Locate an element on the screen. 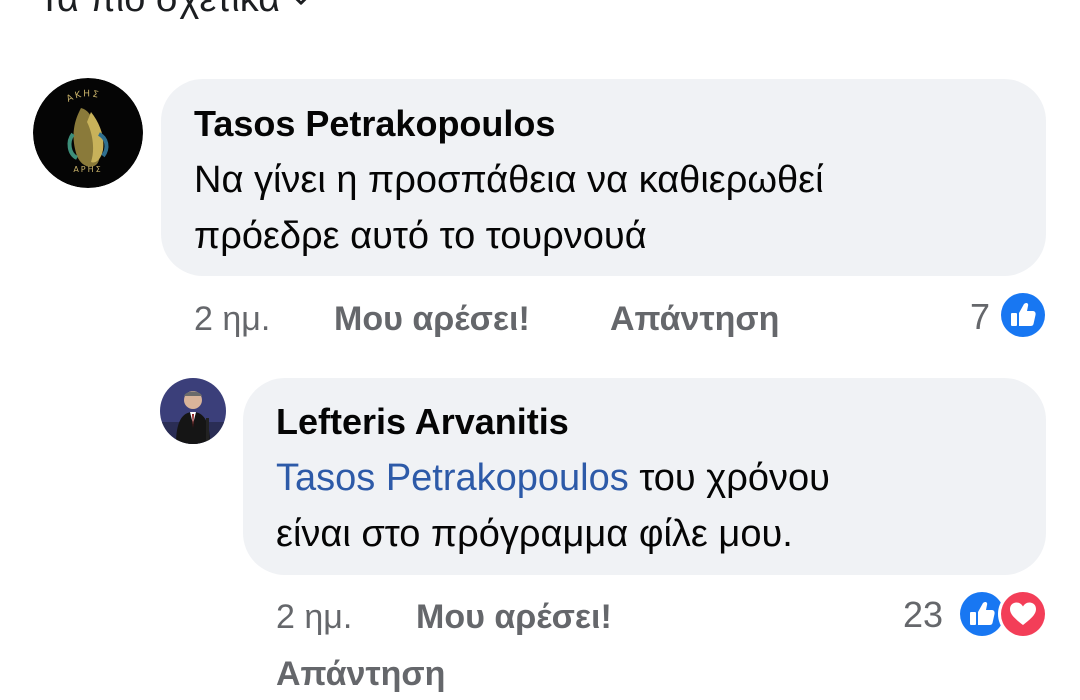  comment-text-line-1: Να γίνει η προσπάθεια να καθιερωθεί is located at coordinates (509, 180).